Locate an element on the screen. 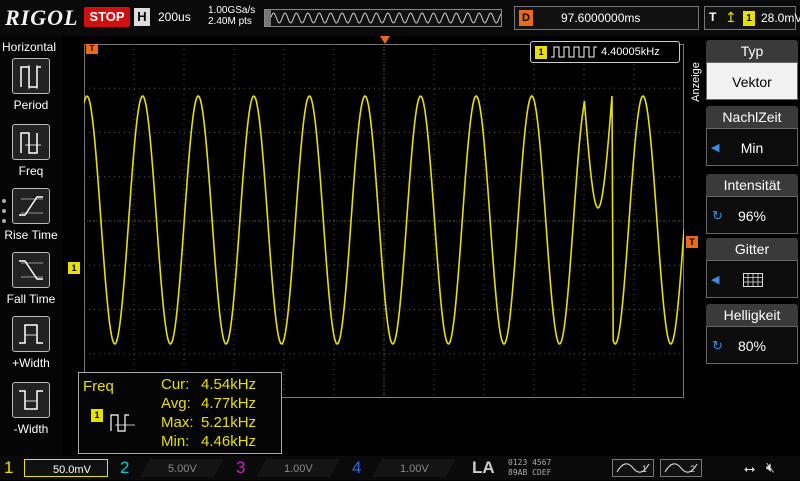  trigger-settings-box: T ↥ 1 28.0mV is located at coordinates (752, 18).